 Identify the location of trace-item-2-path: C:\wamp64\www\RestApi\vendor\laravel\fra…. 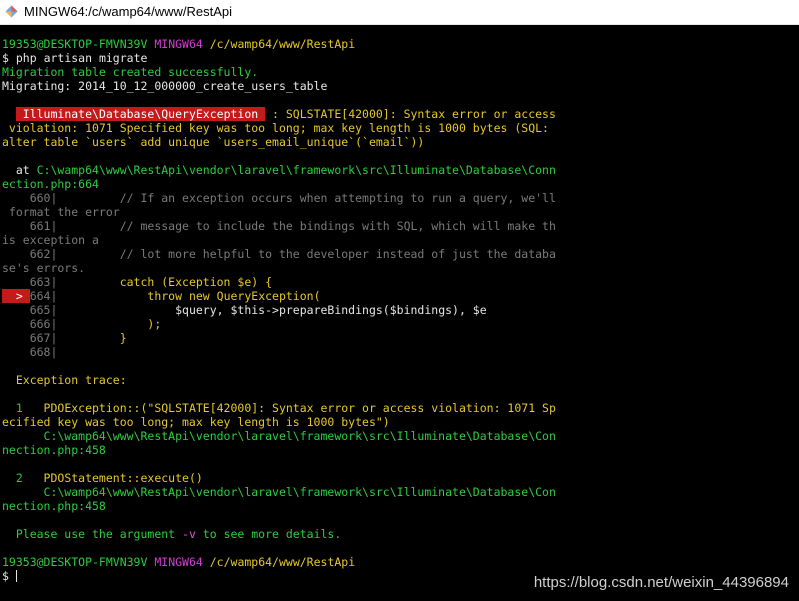
(279, 492).